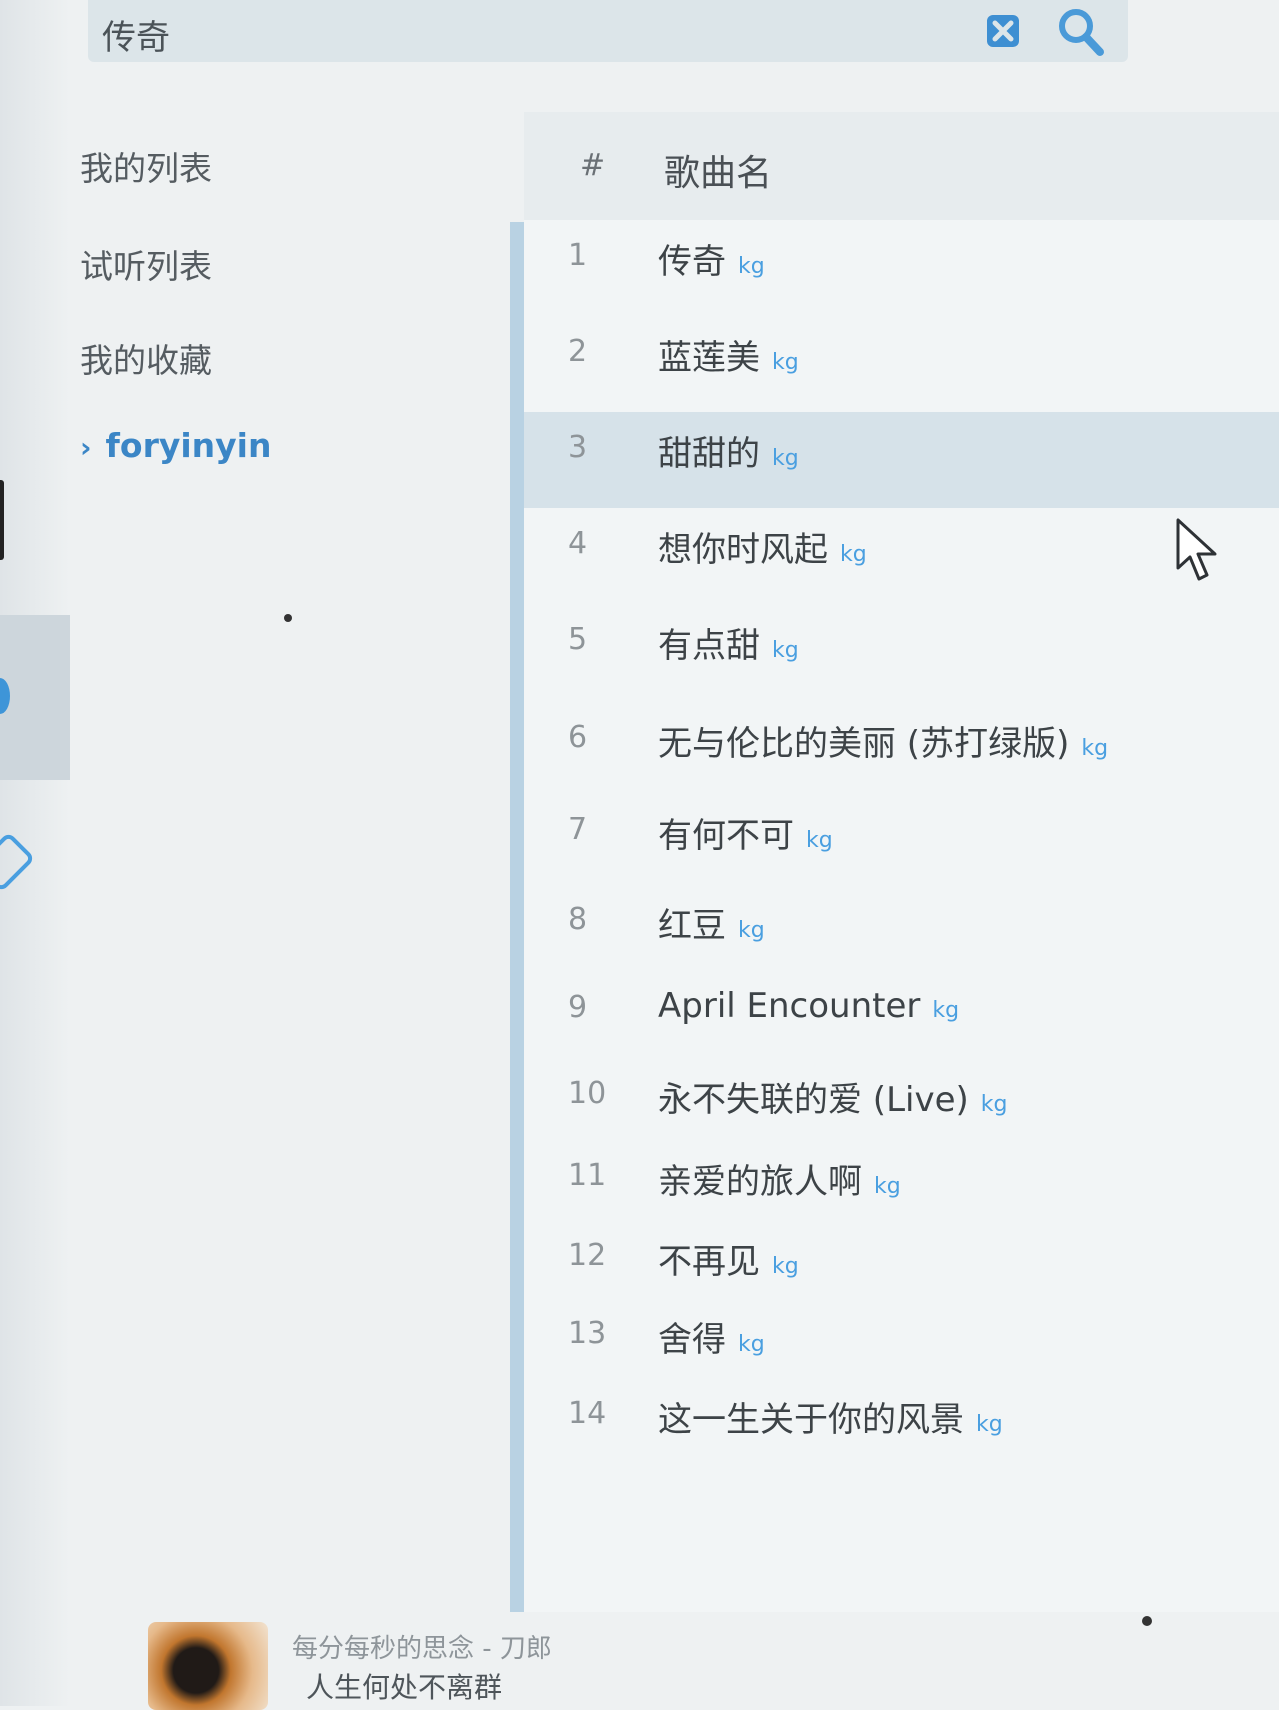 This screenshot has height=1710, width=1279. I want to click on track-number: 1, so click(578, 255).